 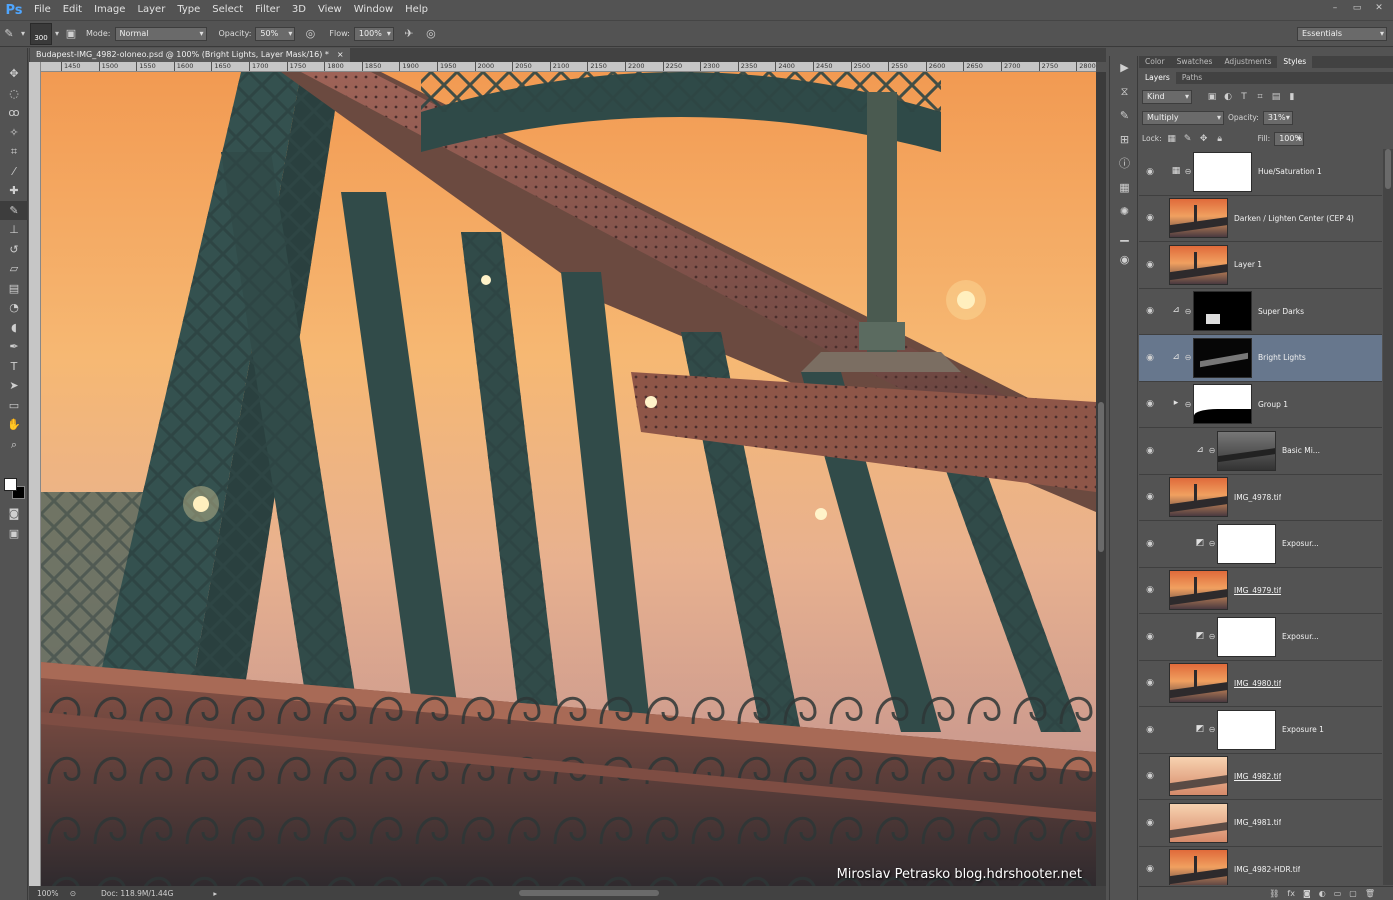 What do you see at coordinates (1257, 590) in the screenshot?
I see `layer-name: IMG_4979.tif` at bounding box center [1257, 590].